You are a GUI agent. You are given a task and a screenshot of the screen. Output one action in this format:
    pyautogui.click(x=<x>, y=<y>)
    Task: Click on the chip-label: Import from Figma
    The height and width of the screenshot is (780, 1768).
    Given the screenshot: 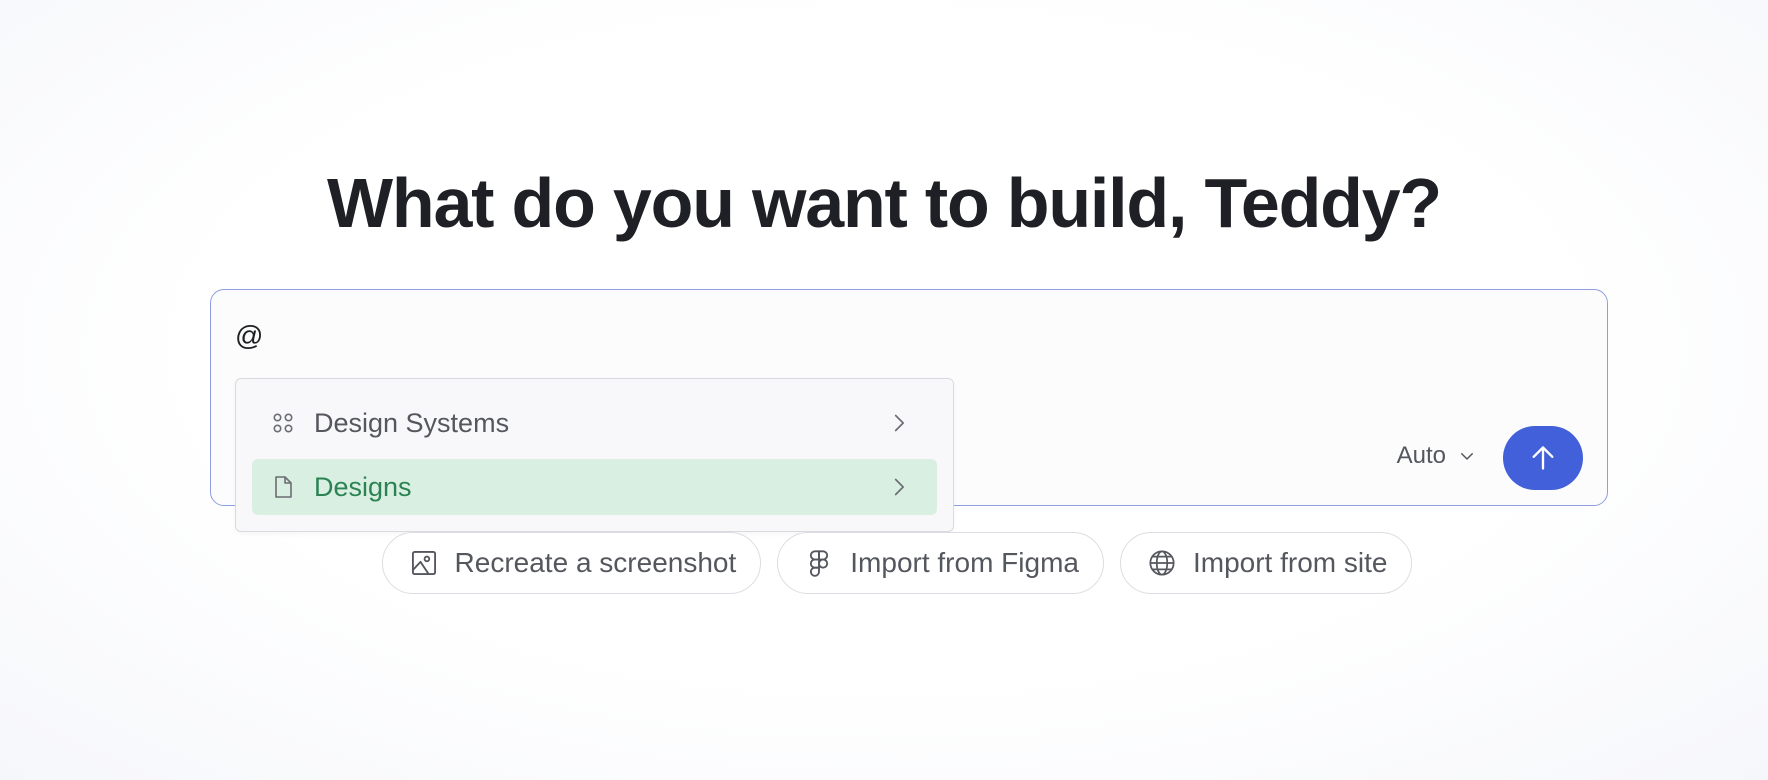 What is the action you would take?
    pyautogui.click(x=964, y=562)
    